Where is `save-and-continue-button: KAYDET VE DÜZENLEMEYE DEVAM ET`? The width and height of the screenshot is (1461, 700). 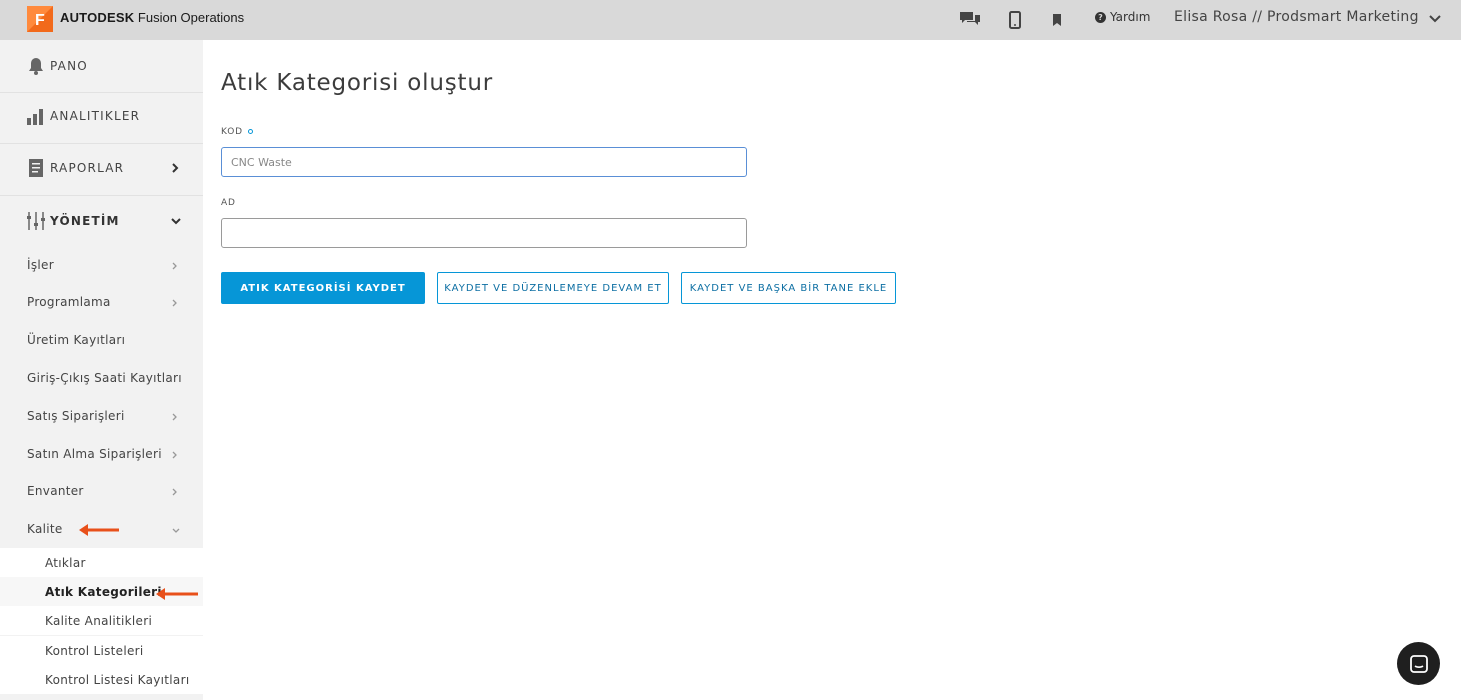
save-and-continue-button: KAYDET VE DÜZENLEMEYE DEVAM ET is located at coordinates (553, 288).